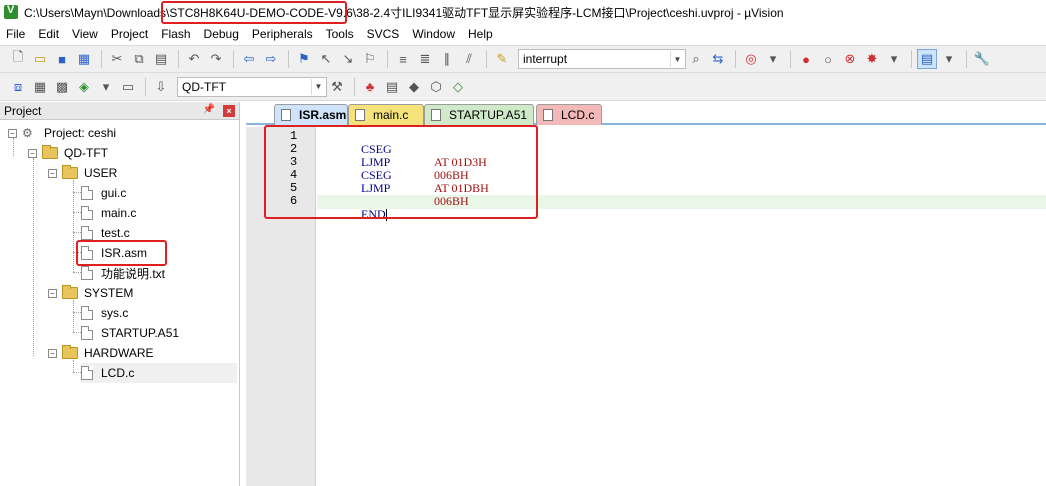  I want to click on nav-back-icon: ⇦, so click(249, 59).